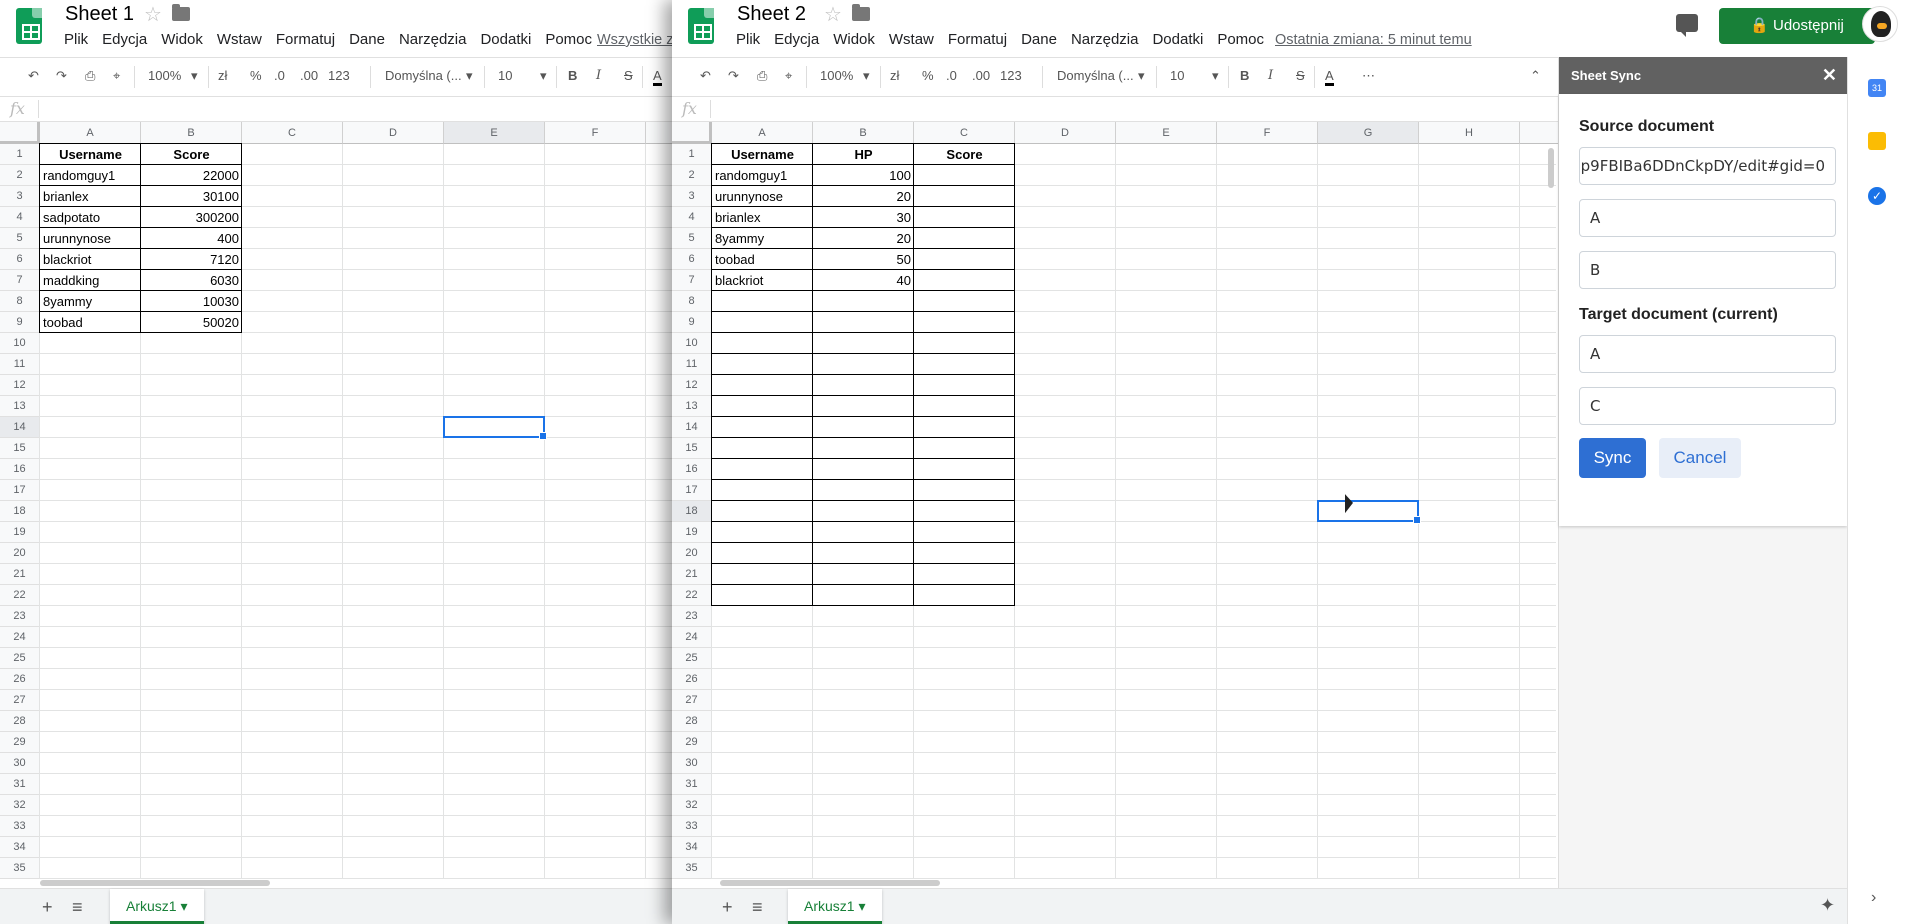 This screenshot has height=924, width=1908. Describe the element at coordinates (833, 14) in the screenshot. I see `star-icon: ☆` at that location.